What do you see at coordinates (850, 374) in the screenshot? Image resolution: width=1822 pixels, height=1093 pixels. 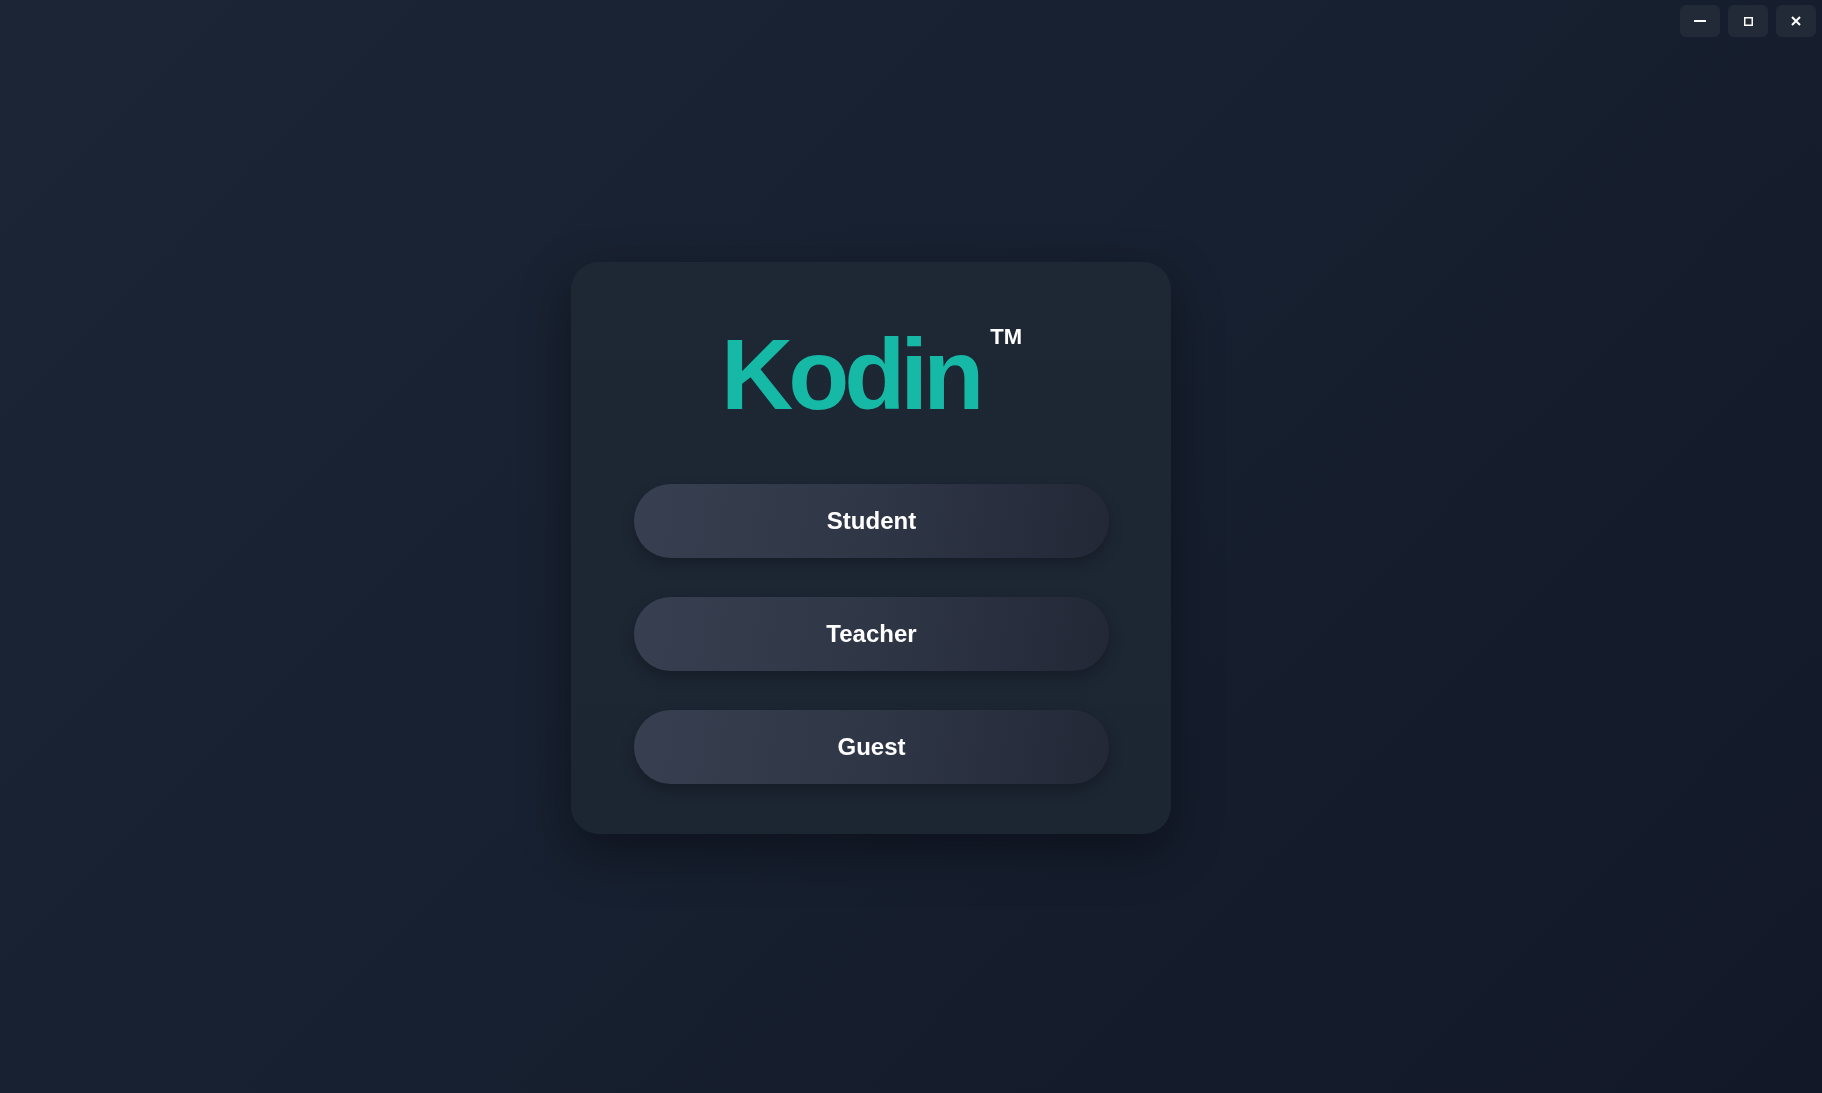 I see `app-title: Kodin` at bounding box center [850, 374].